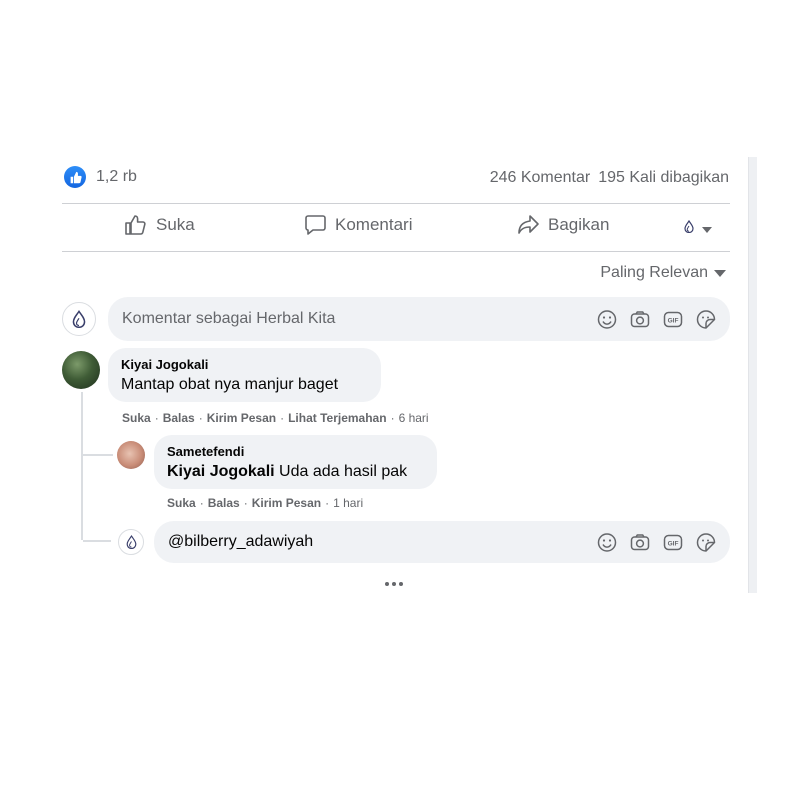 The height and width of the screenshot is (800, 800). What do you see at coordinates (221, 471) in the screenshot?
I see `mention-link: Kiyai Jogokali` at bounding box center [221, 471].